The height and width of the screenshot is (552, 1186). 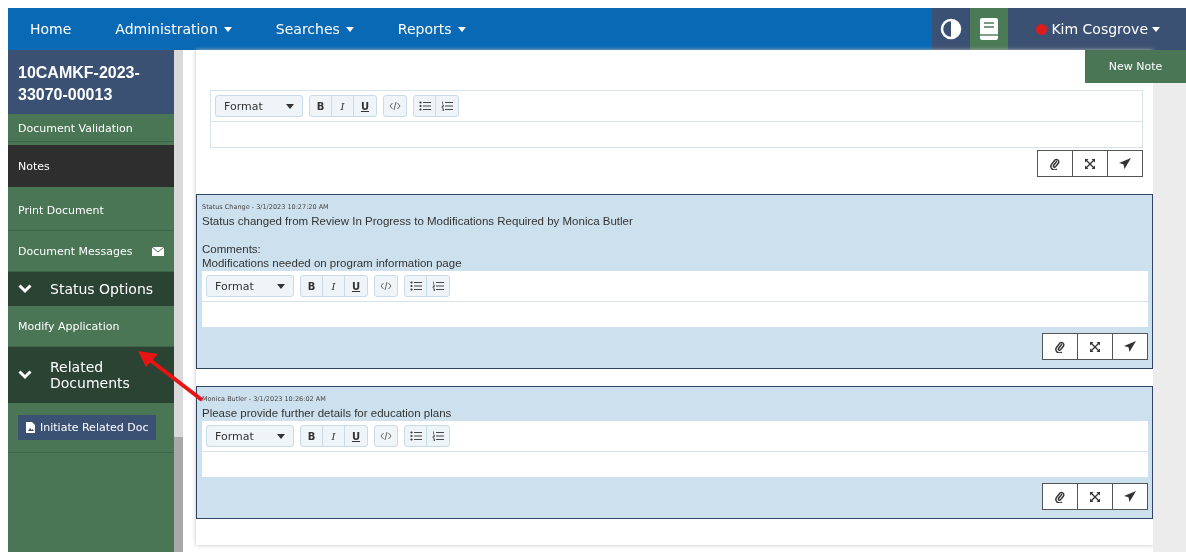 What do you see at coordinates (1042, 29) in the screenshot?
I see `status-dot` at bounding box center [1042, 29].